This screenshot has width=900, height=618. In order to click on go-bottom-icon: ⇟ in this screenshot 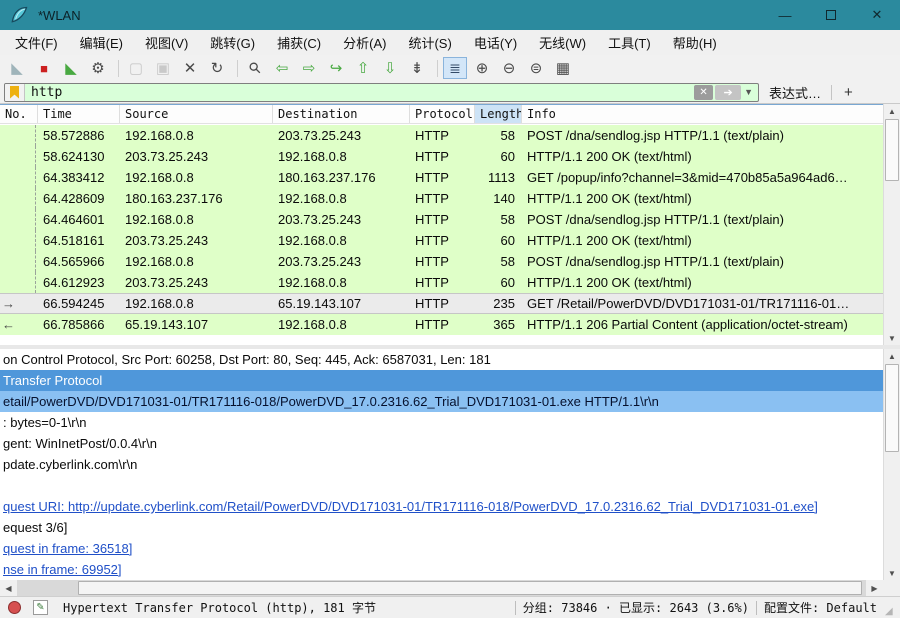, I will do `click(417, 68)`.